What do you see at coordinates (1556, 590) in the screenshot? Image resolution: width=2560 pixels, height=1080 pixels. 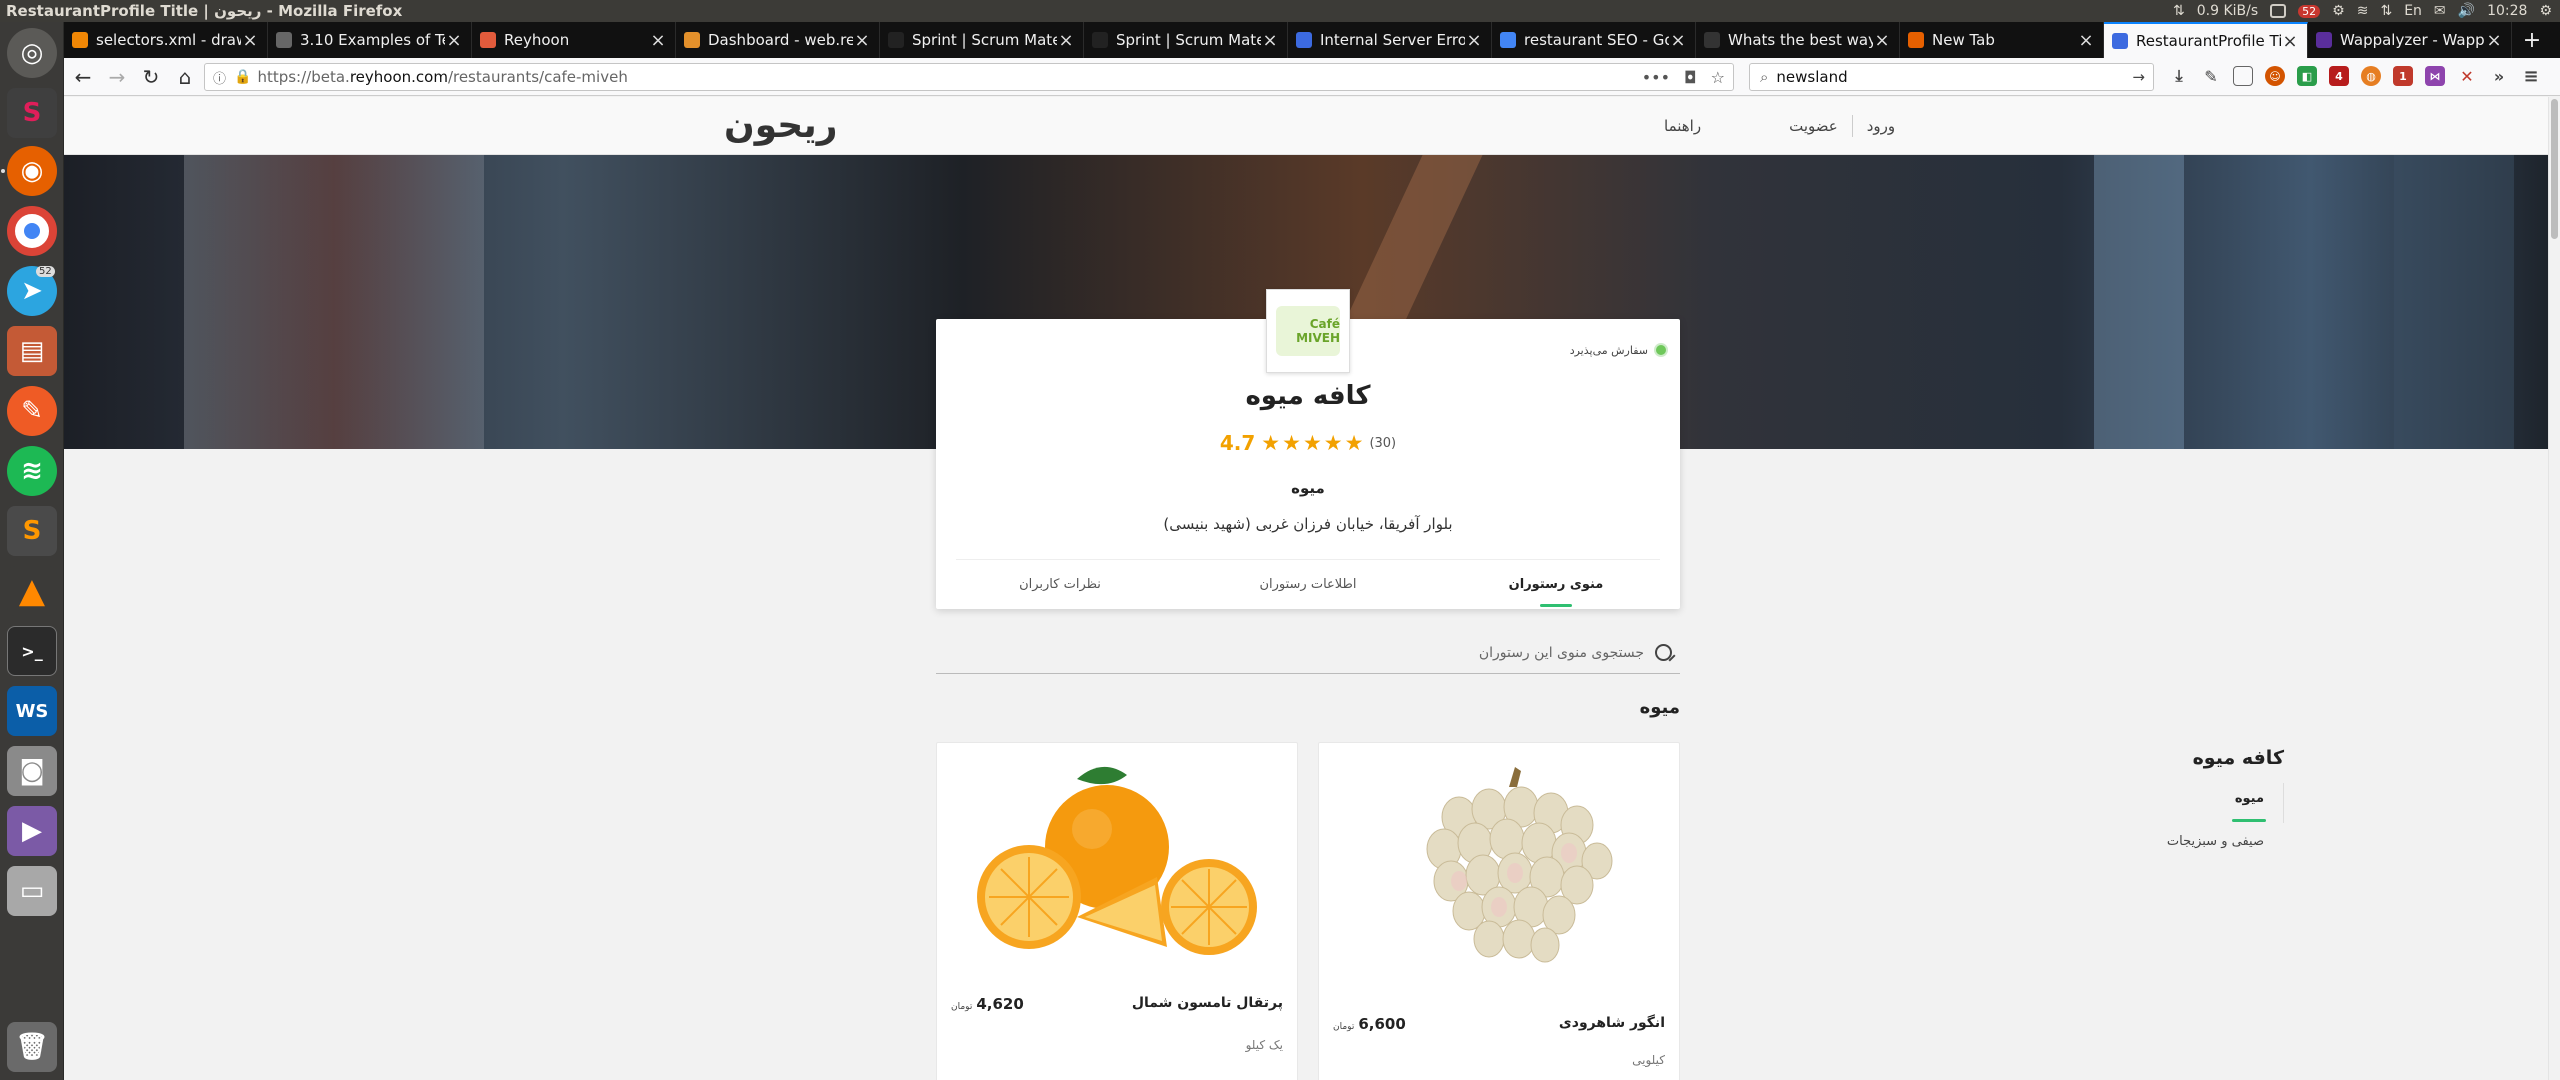 I see `tab-menu: منوی رستوران` at bounding box center [1556, 590].